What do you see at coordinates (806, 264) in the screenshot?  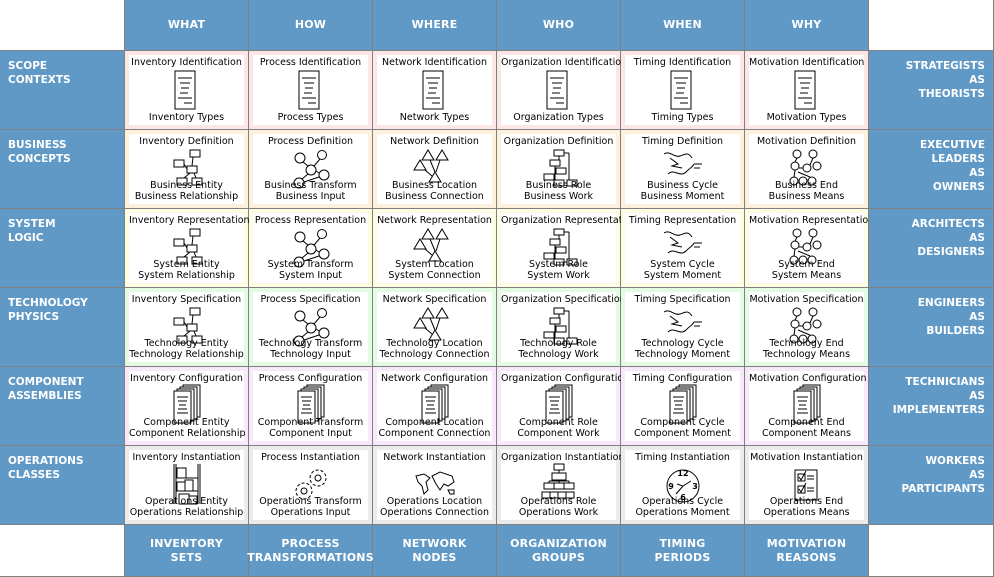 I see `cell-caption-line1: System End` at bounding box center [806, 264].